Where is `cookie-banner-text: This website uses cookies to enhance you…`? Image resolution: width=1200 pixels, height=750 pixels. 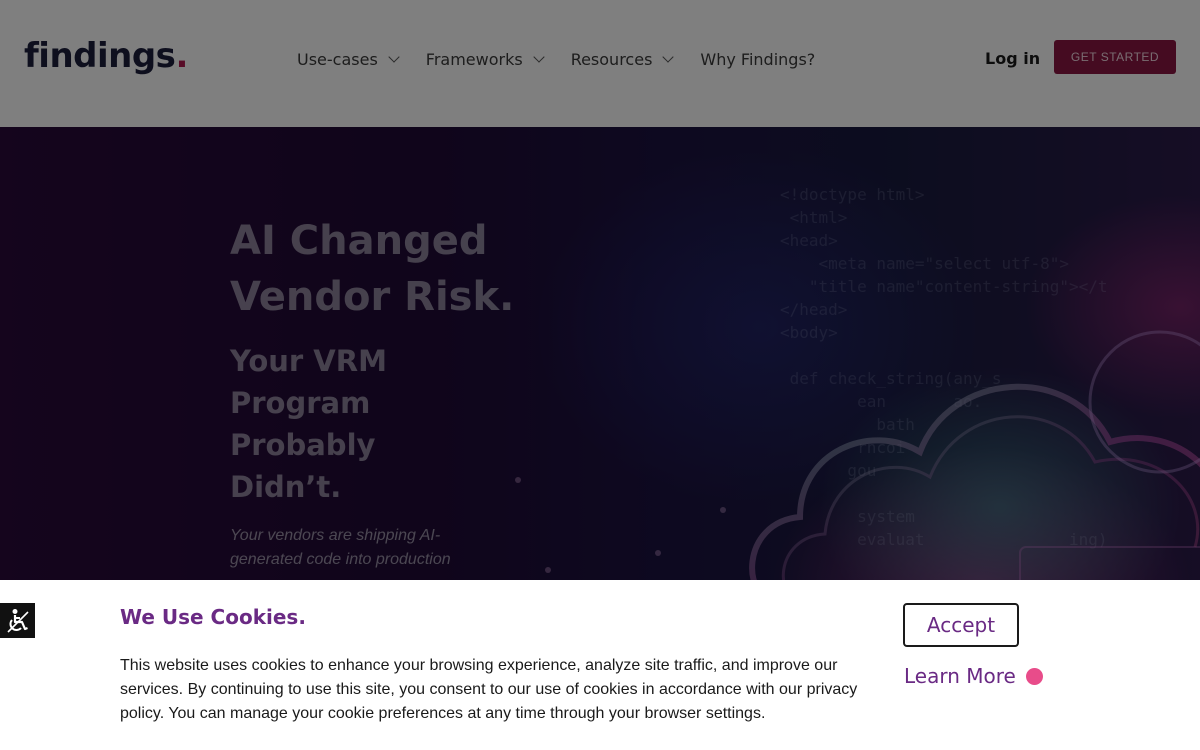 cookie-banner-text: This website uses cookies to enhance you… is located at coordinates (489, 689).